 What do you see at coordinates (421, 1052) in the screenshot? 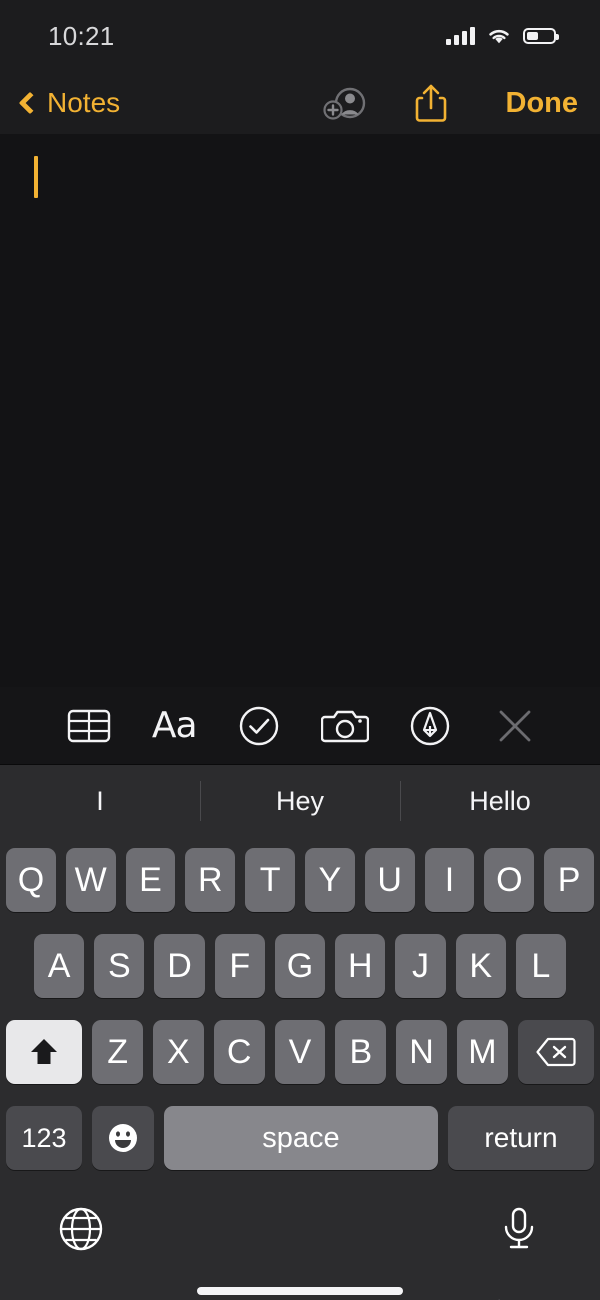
I see `key-n: N` at bounding box center [421, 1052].